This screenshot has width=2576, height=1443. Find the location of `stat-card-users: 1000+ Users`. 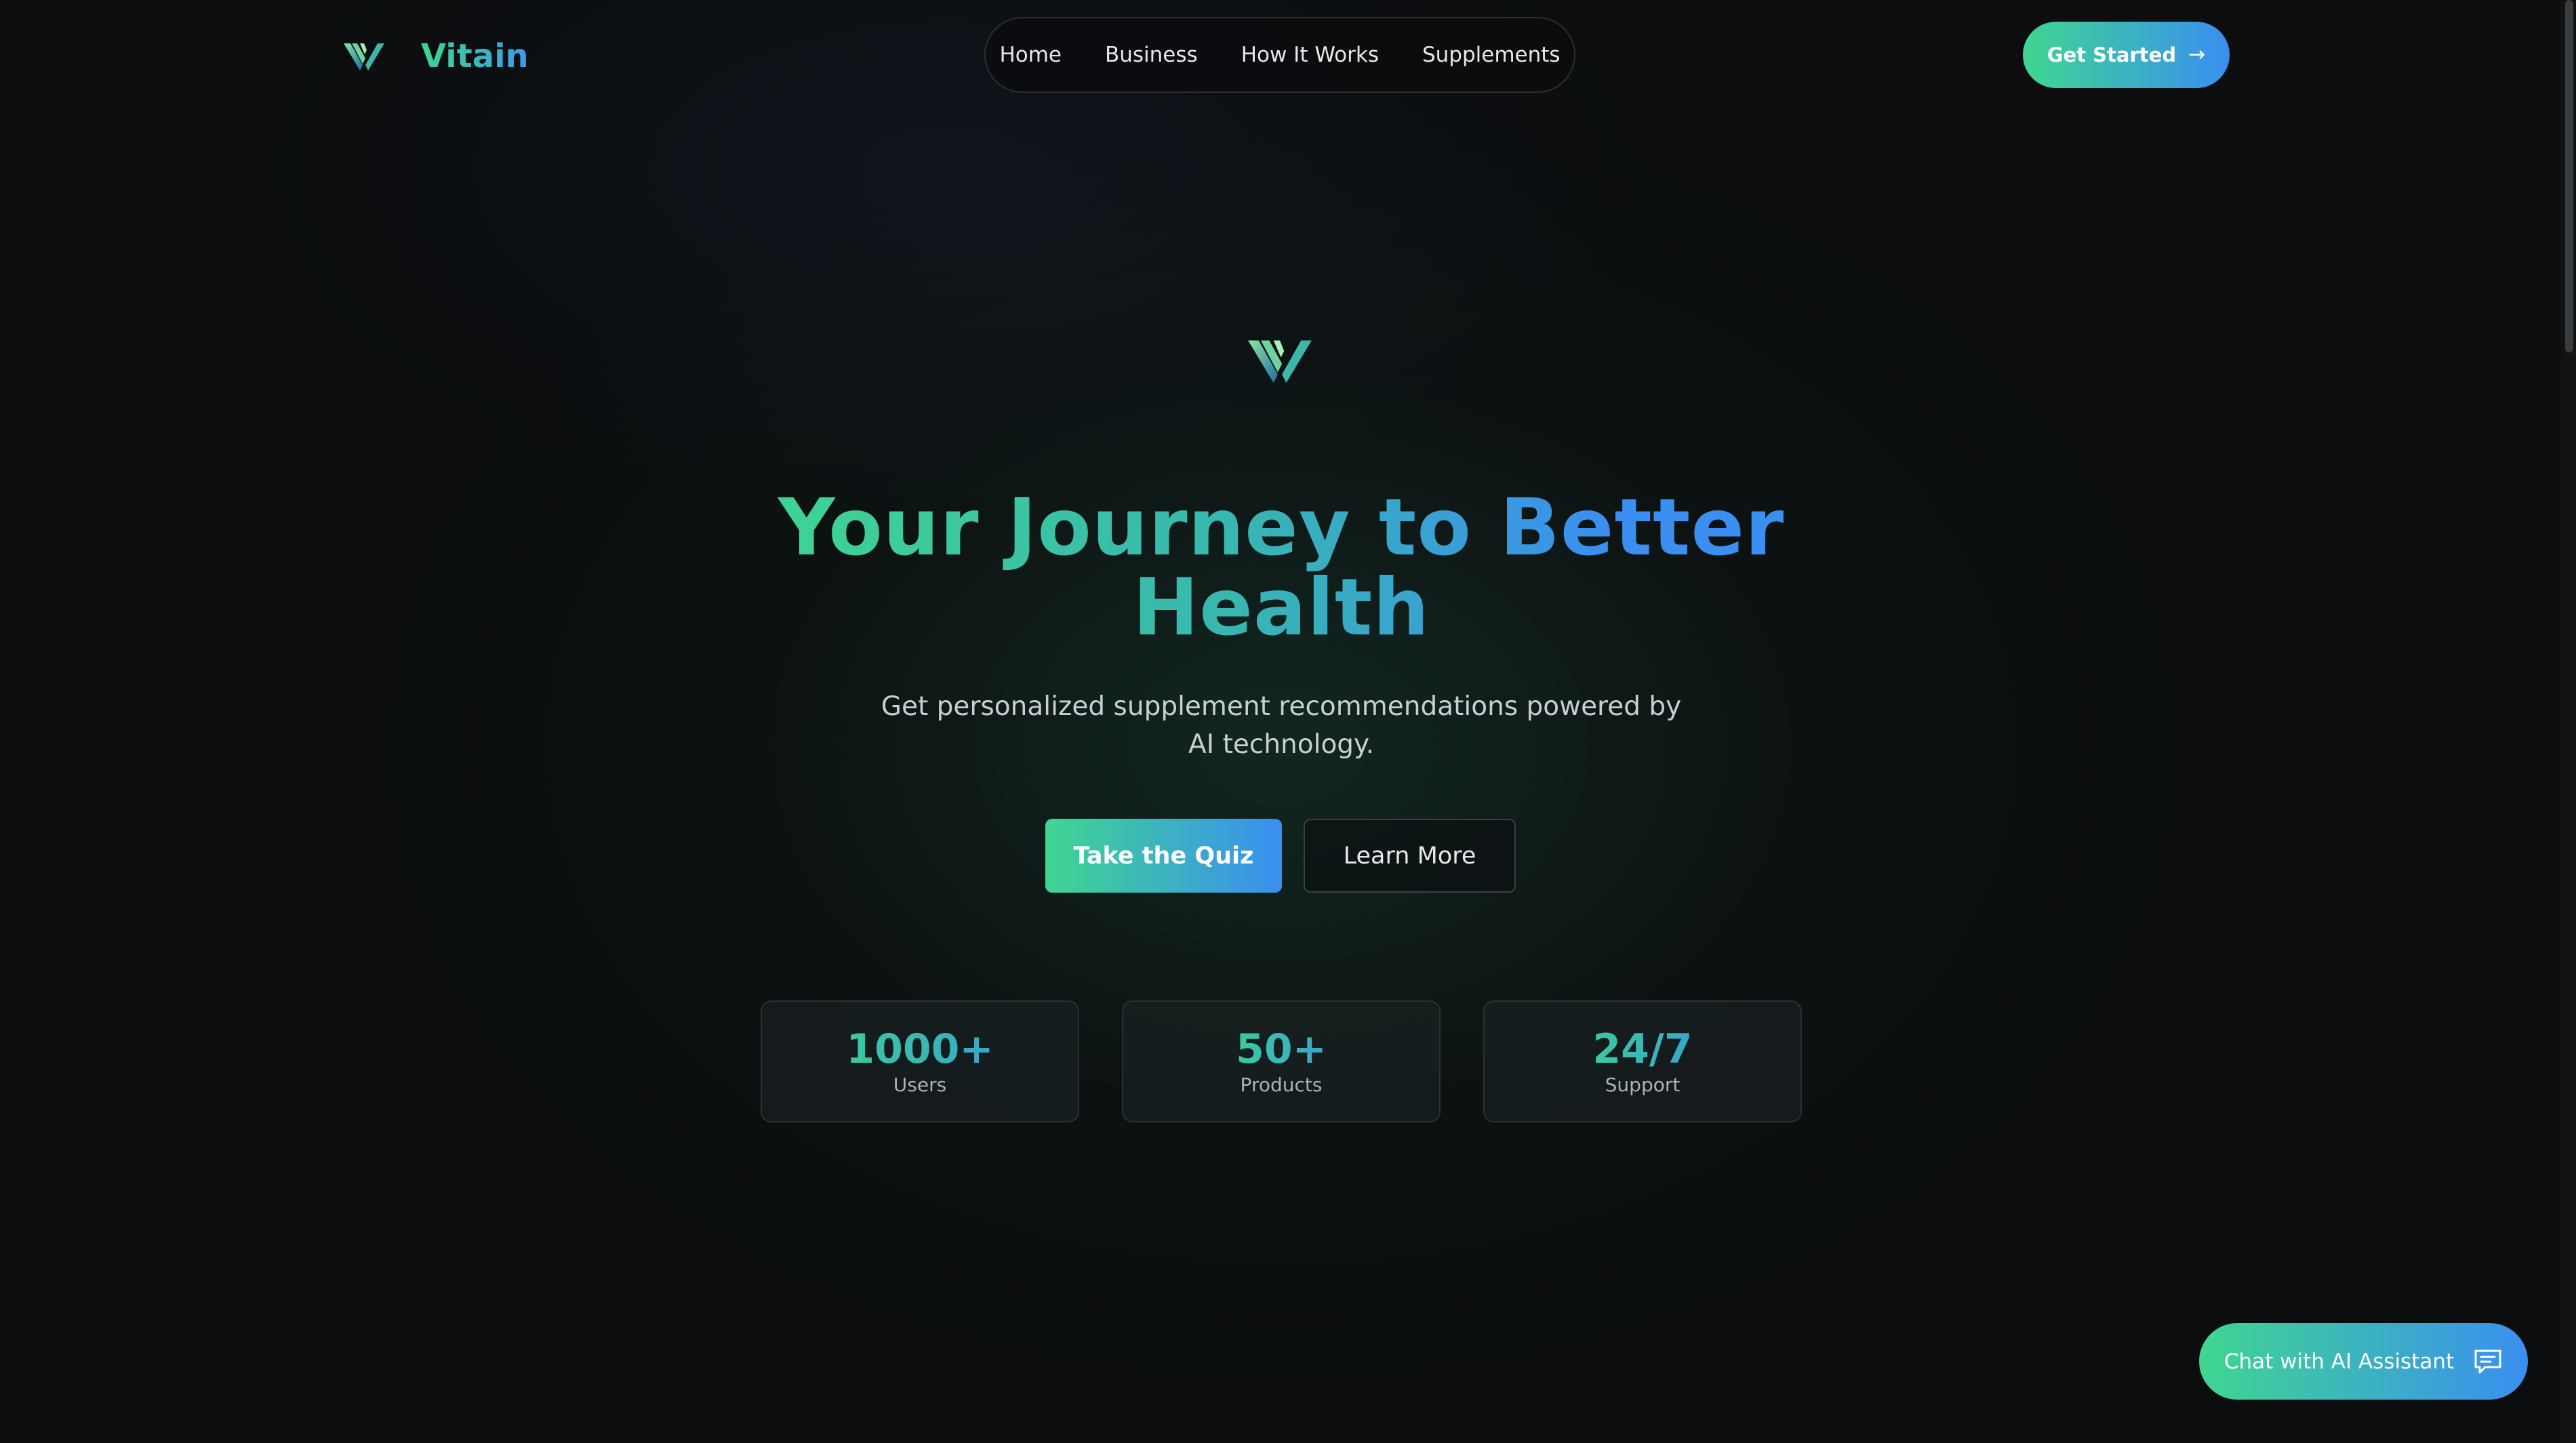

stat-card-users: 1000+ Users is located at coordinates (920, 1061).